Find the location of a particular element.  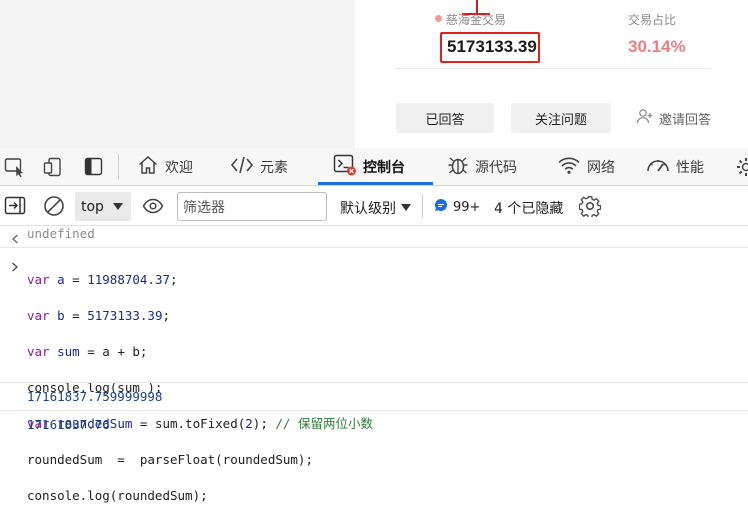

log-level-label: 默认级别 is located at coordinates (368, 208).